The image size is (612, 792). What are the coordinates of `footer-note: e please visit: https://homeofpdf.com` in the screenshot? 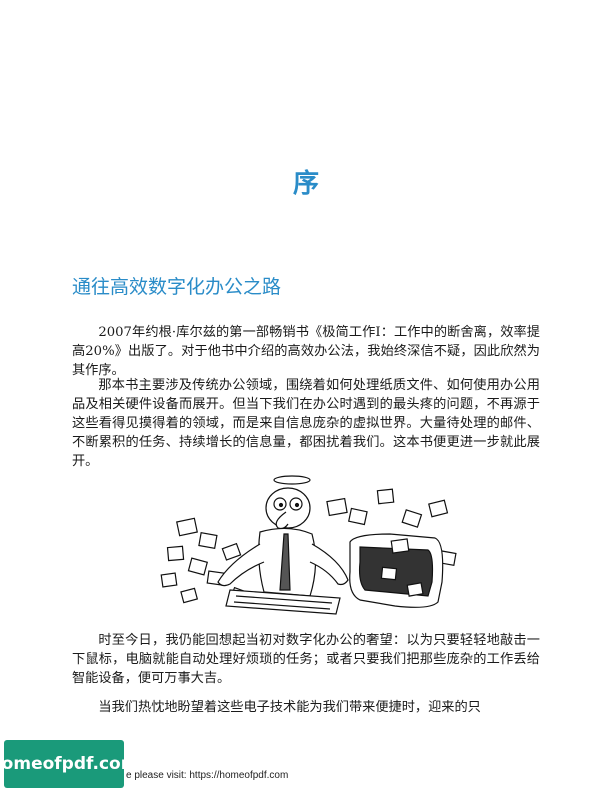 It's located at (207, 775).